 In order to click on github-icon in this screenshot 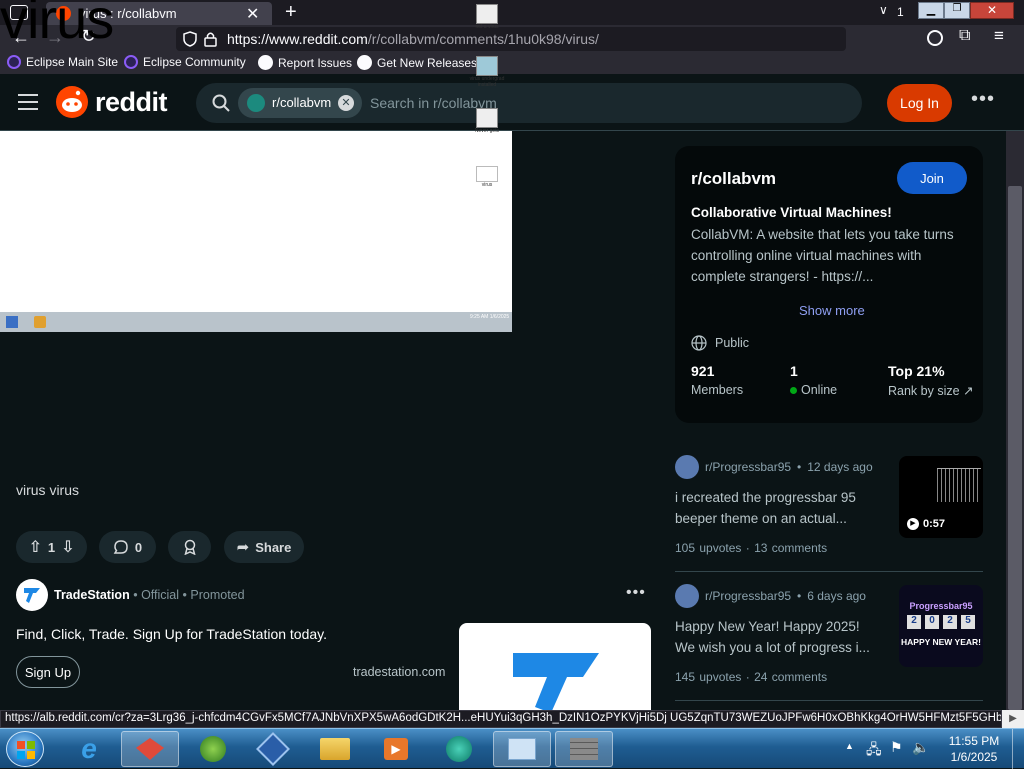, I will do `click(265, 62)`.